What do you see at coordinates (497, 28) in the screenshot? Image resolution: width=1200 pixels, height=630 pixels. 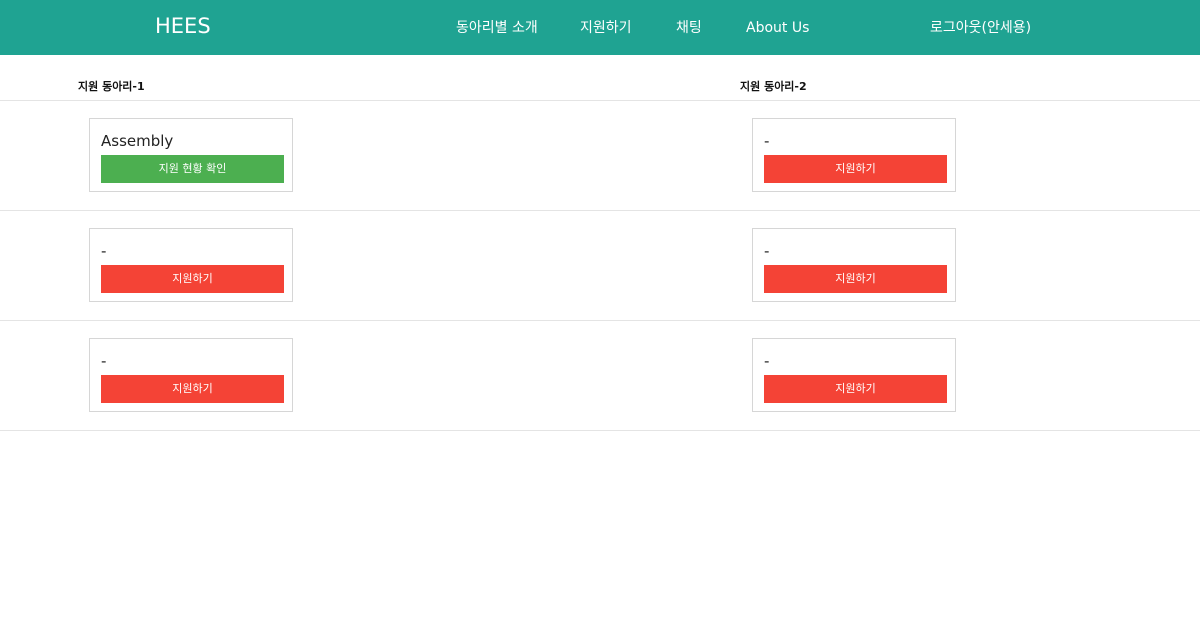 I see `nav-link-club-intro: 동아리별 소개` at bounding box center [497, 28].